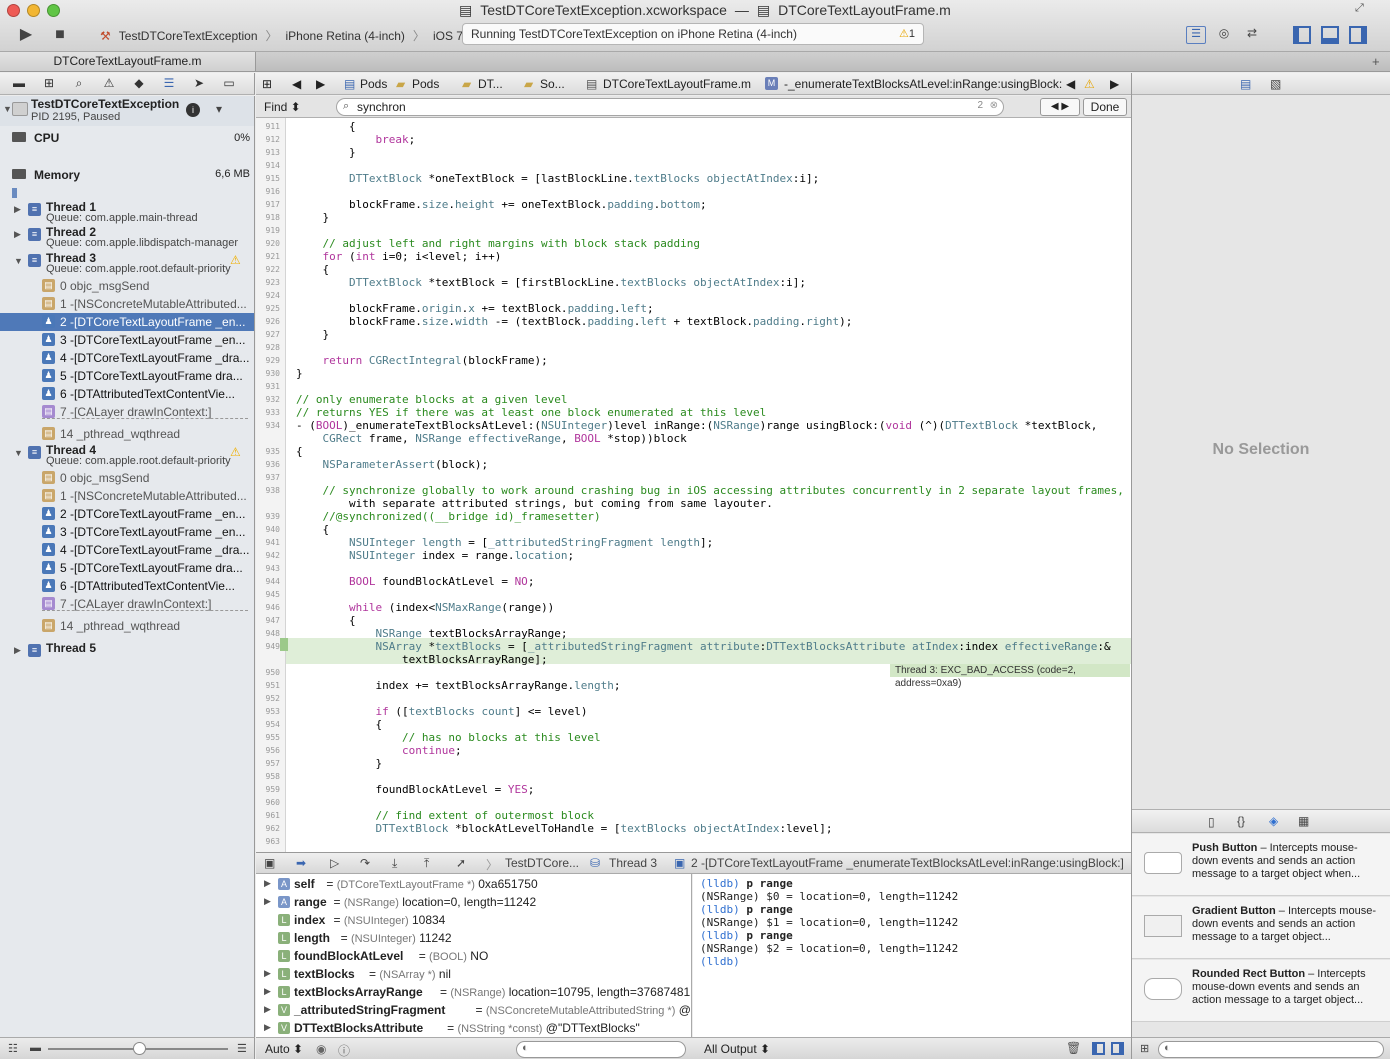 The height and width of the screenshot is (1059, 1390). I want to click on test-icon: ◆, so click(139, 84).